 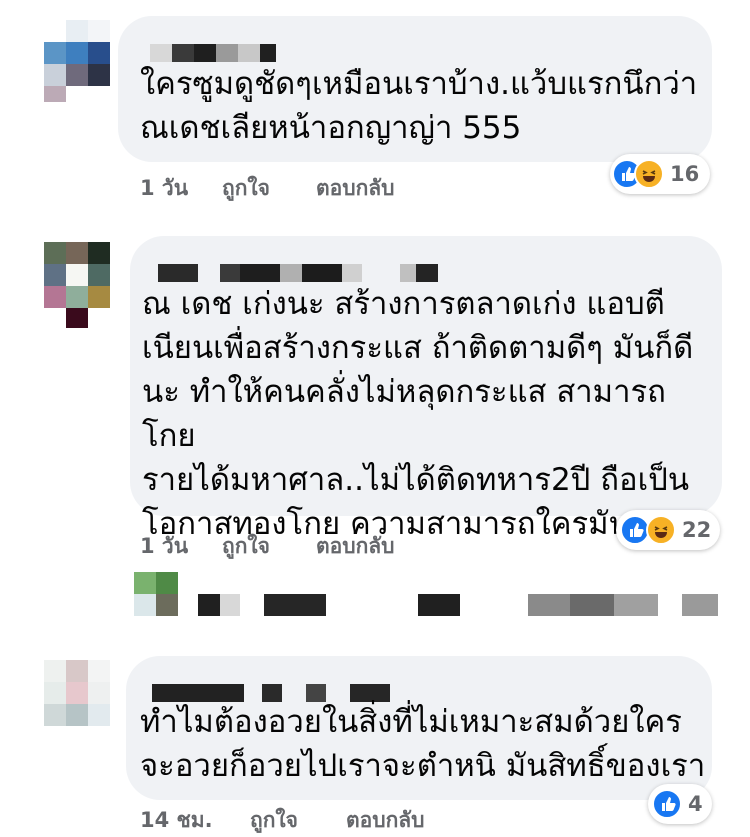 I want to click on comment-time: 14 ชม., so click(x=176, y=820).